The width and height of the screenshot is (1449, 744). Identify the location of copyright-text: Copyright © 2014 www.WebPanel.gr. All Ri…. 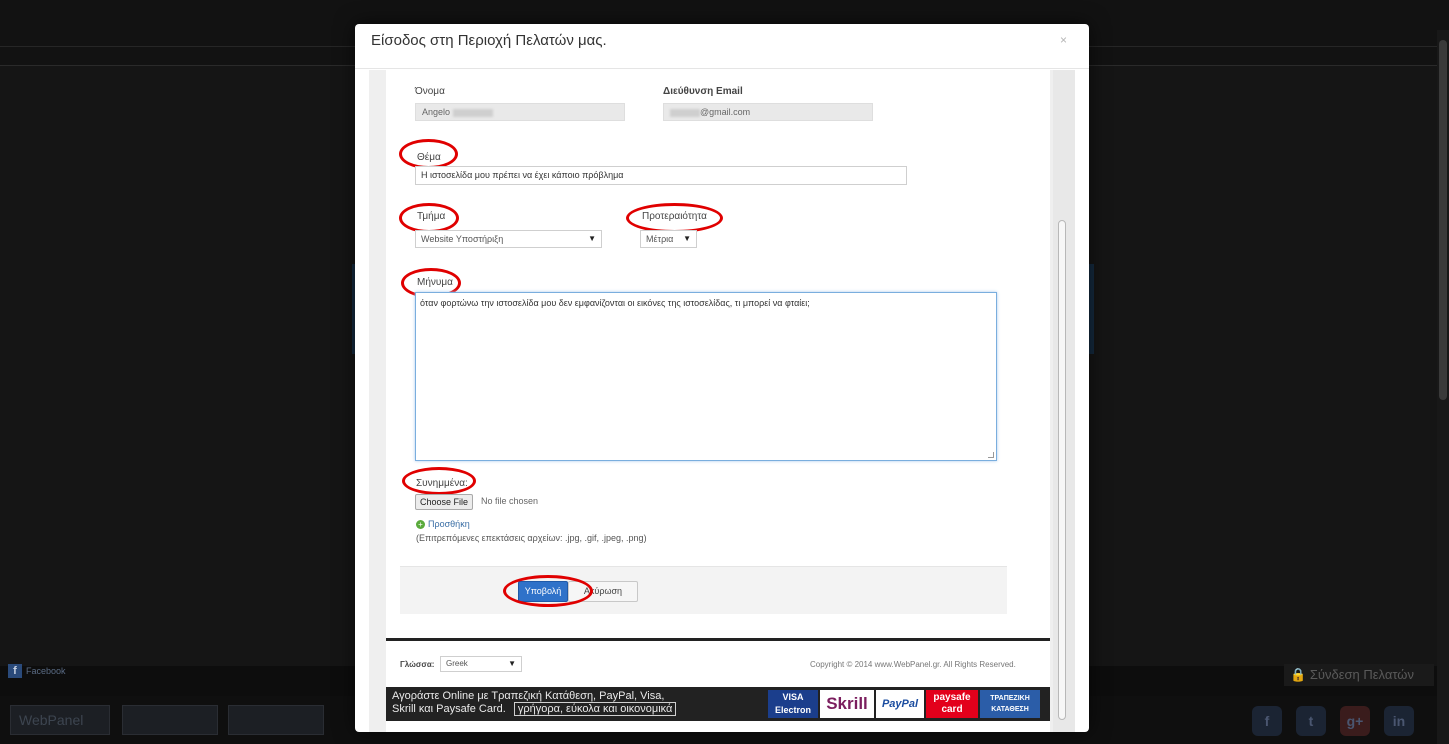
(913, 664).